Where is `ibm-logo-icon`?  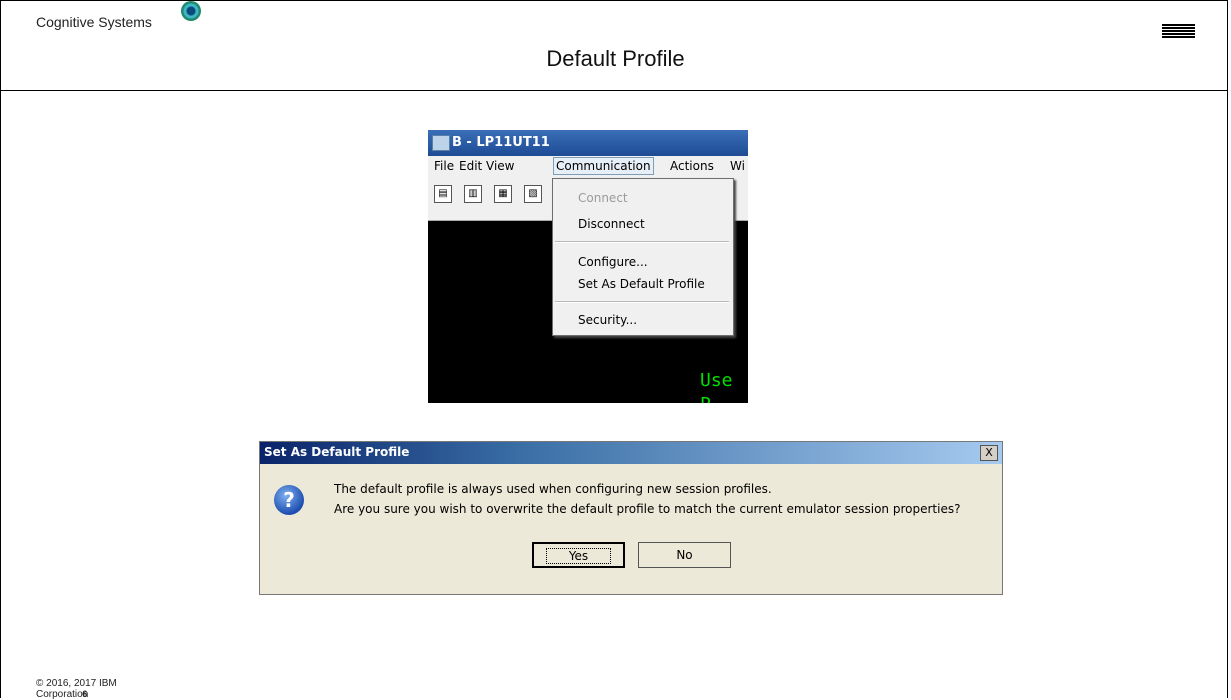 ibm-logo-icon is located at coordinates (1178, 32).